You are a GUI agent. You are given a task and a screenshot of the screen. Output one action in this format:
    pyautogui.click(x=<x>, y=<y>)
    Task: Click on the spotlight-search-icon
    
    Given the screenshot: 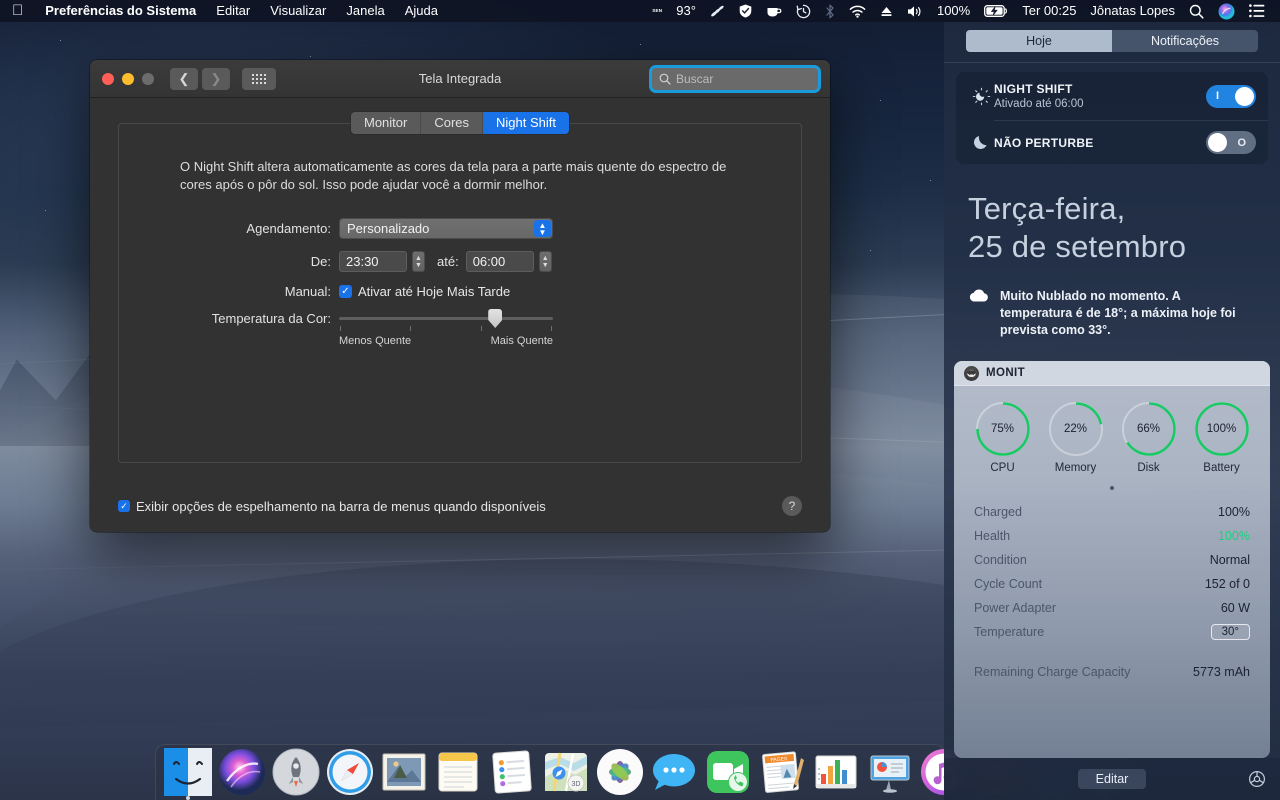 What is the action you would take?
    pyautogui.click(x=1196, y=11)
    